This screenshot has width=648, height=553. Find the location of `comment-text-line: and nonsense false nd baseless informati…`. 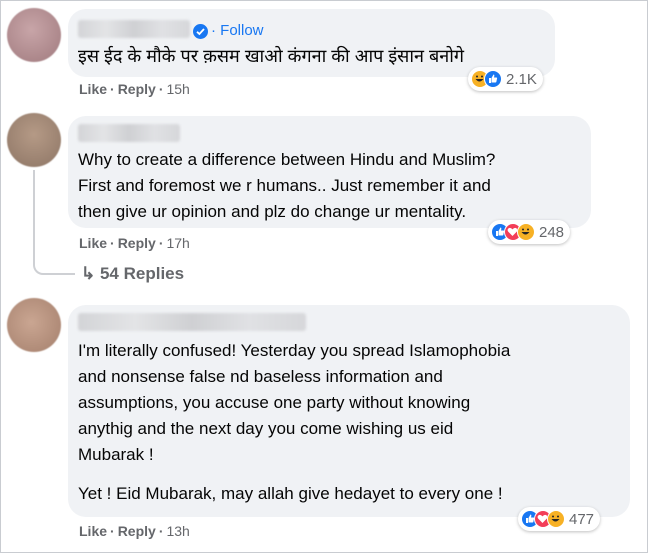

comment-text-line: and nonsense false nd baseless informati… is located at coordinates (260, 376).